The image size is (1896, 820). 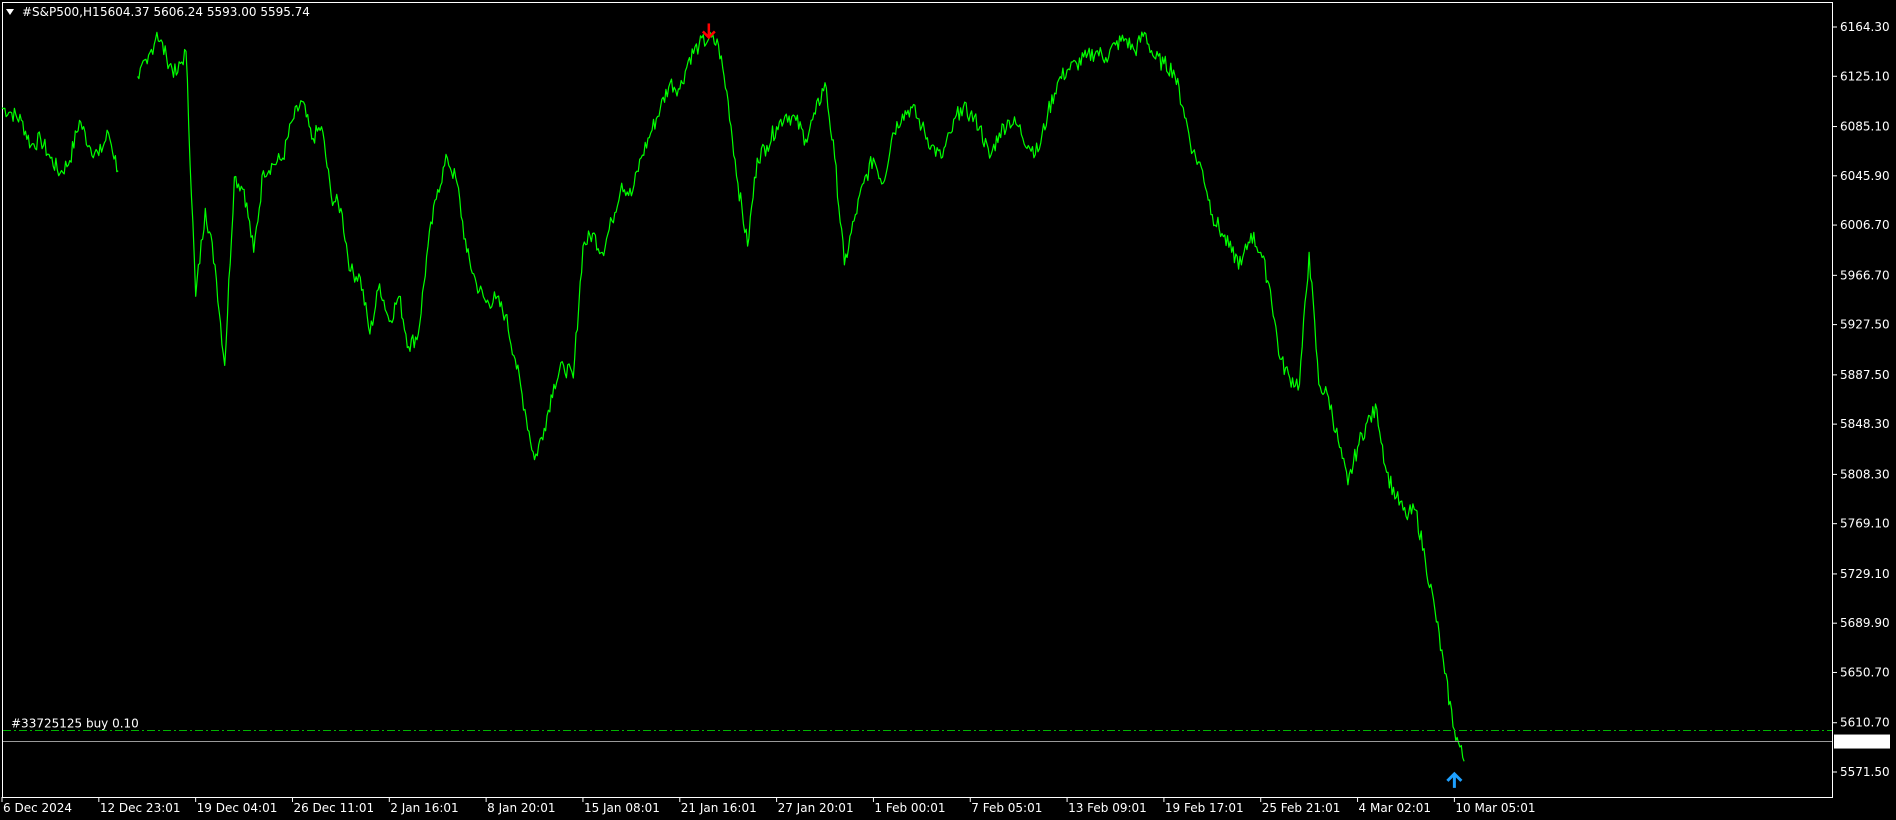 I want to click on y-tick-label: 5769.10, so click(x=1865, y=524).